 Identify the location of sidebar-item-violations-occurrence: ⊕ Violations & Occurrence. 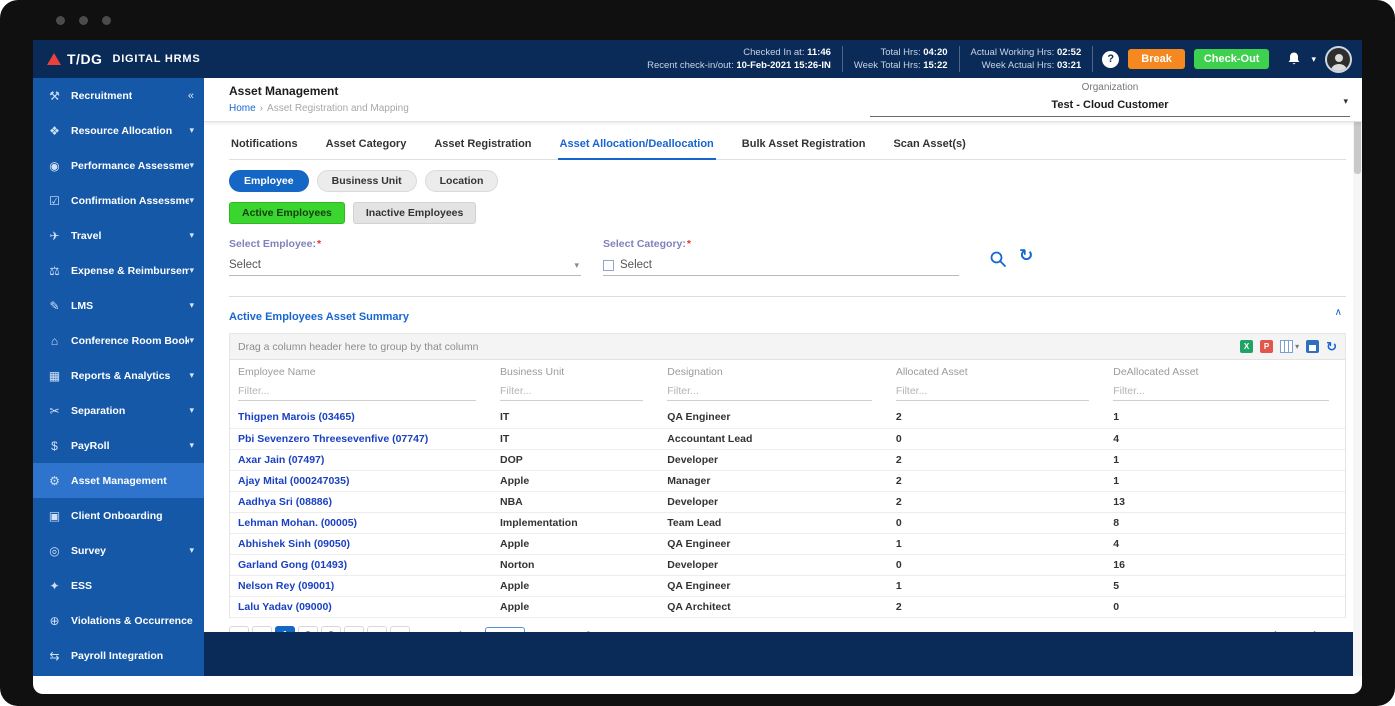
(118, 620).